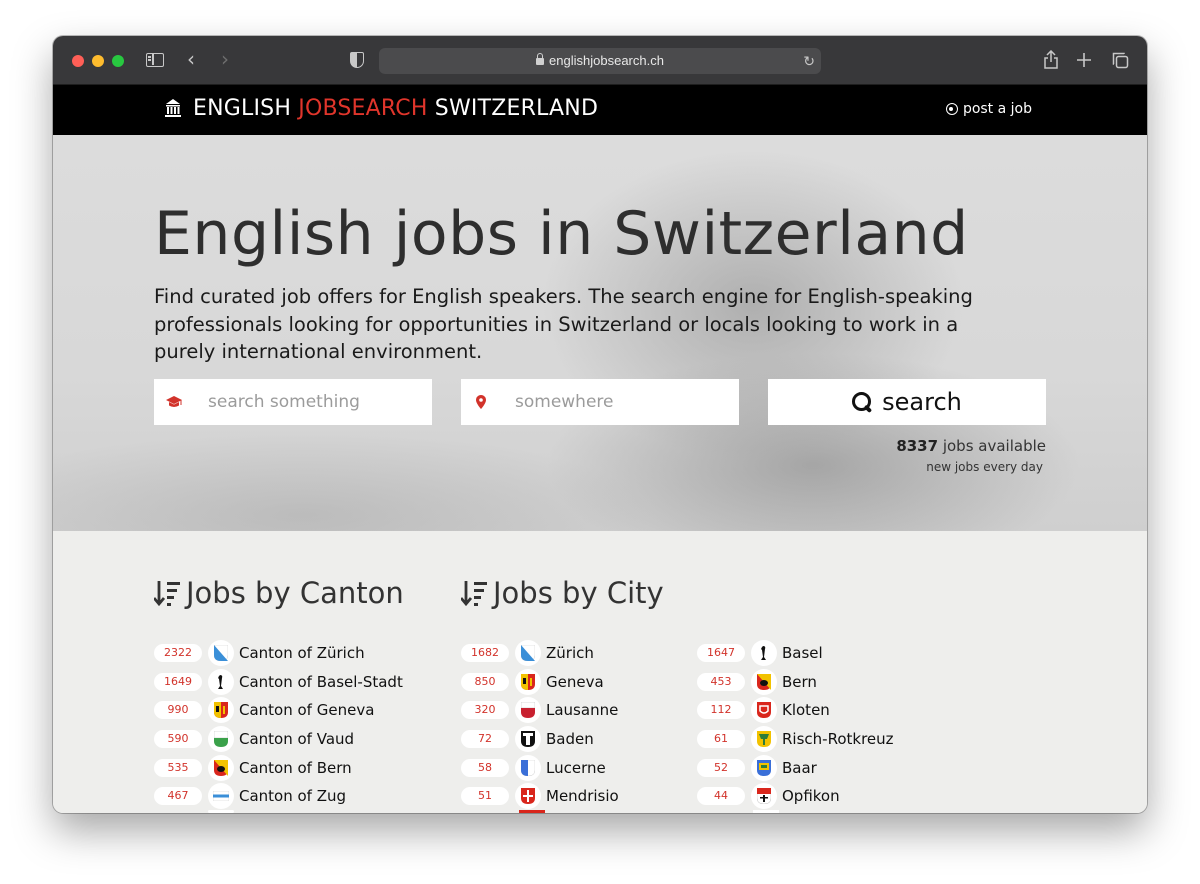 This screenshot has width=1200, height=884. What do you see at coordinates (764, 710) in the screenshot?
I see `kloten-flag-icon` at bounding box center [764, 710].